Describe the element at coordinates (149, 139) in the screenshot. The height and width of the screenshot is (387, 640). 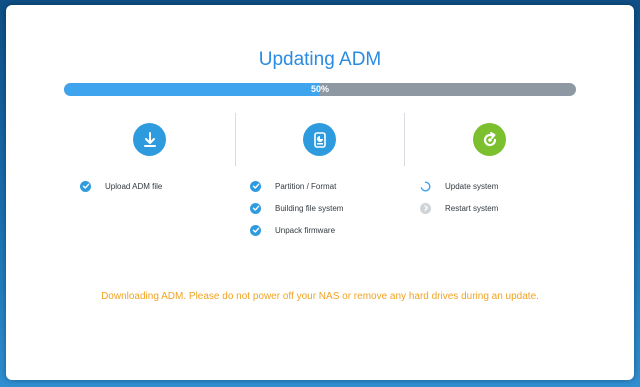
I see `download-icon` at that location.